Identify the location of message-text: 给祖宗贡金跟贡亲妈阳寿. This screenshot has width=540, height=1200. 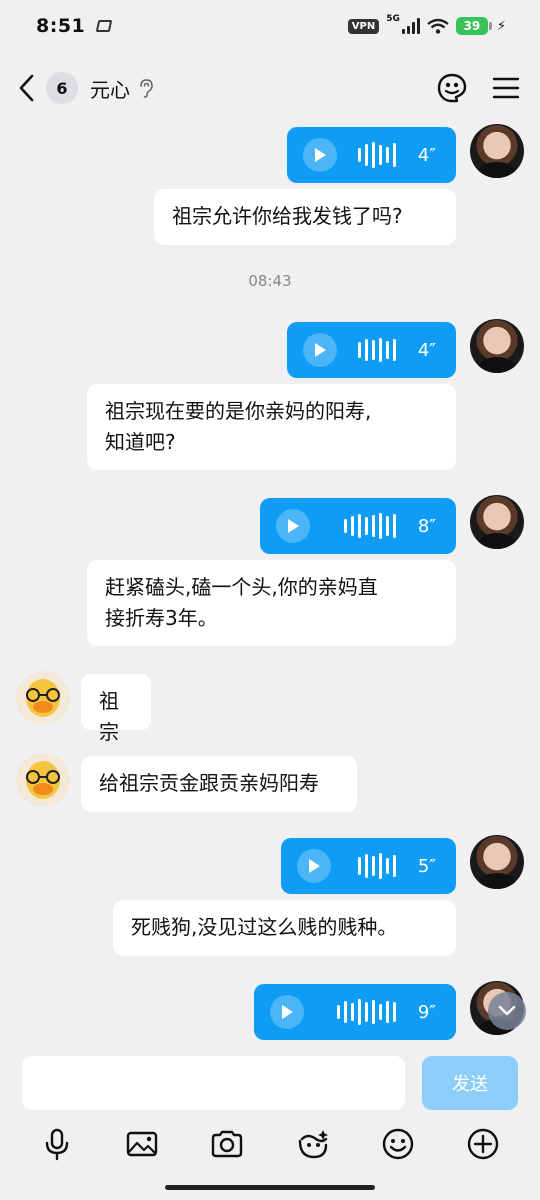
(209, 783).